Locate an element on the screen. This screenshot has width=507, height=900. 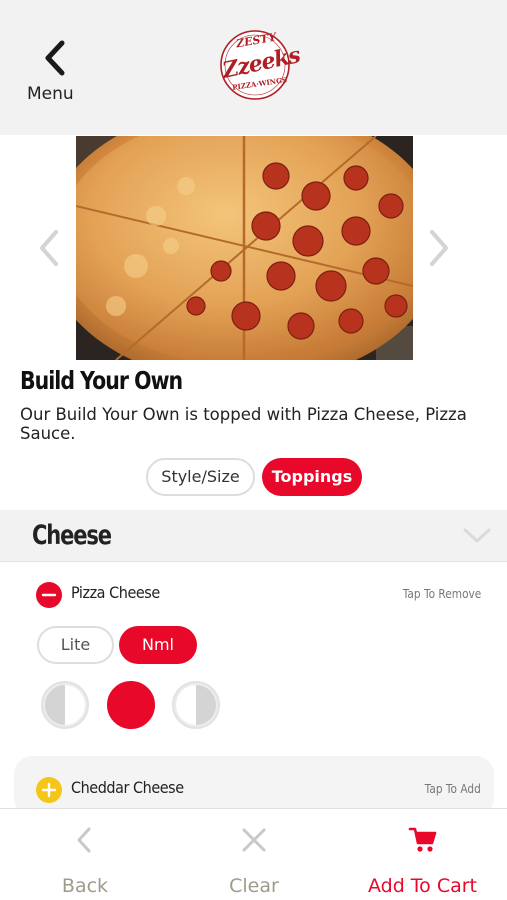
remove-topping-button is located at coordinates (49, 595).